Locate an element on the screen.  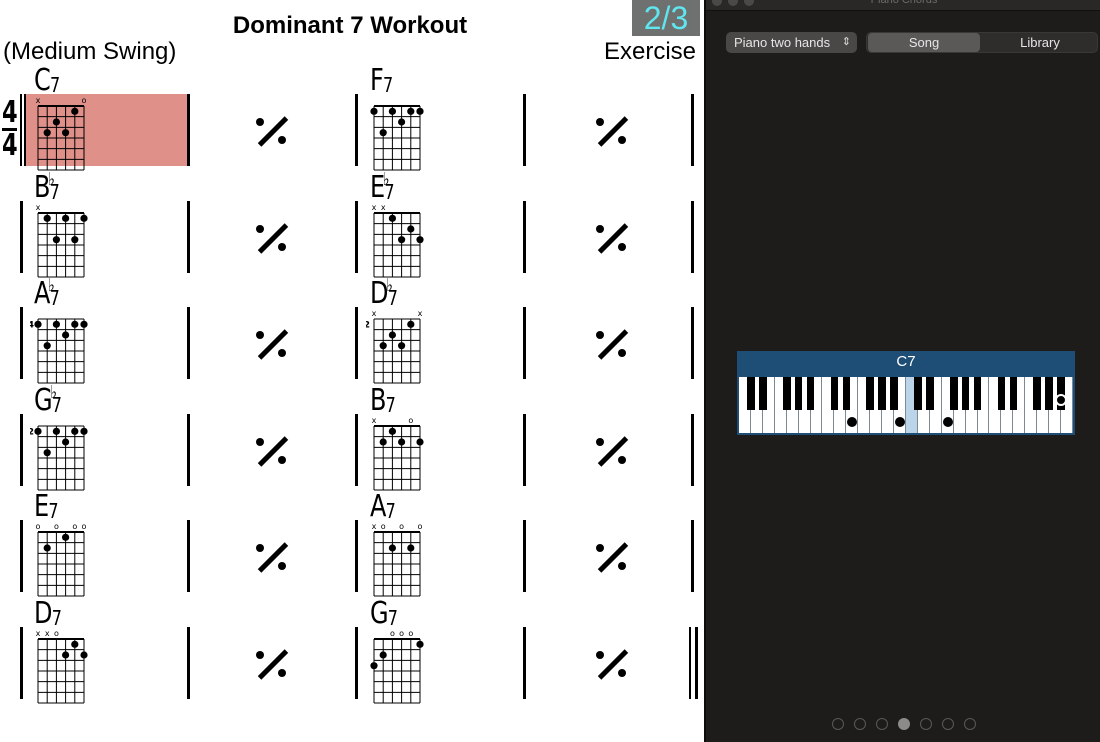
window-titlebar: Piano Chords is located at coordinates (903, 5).